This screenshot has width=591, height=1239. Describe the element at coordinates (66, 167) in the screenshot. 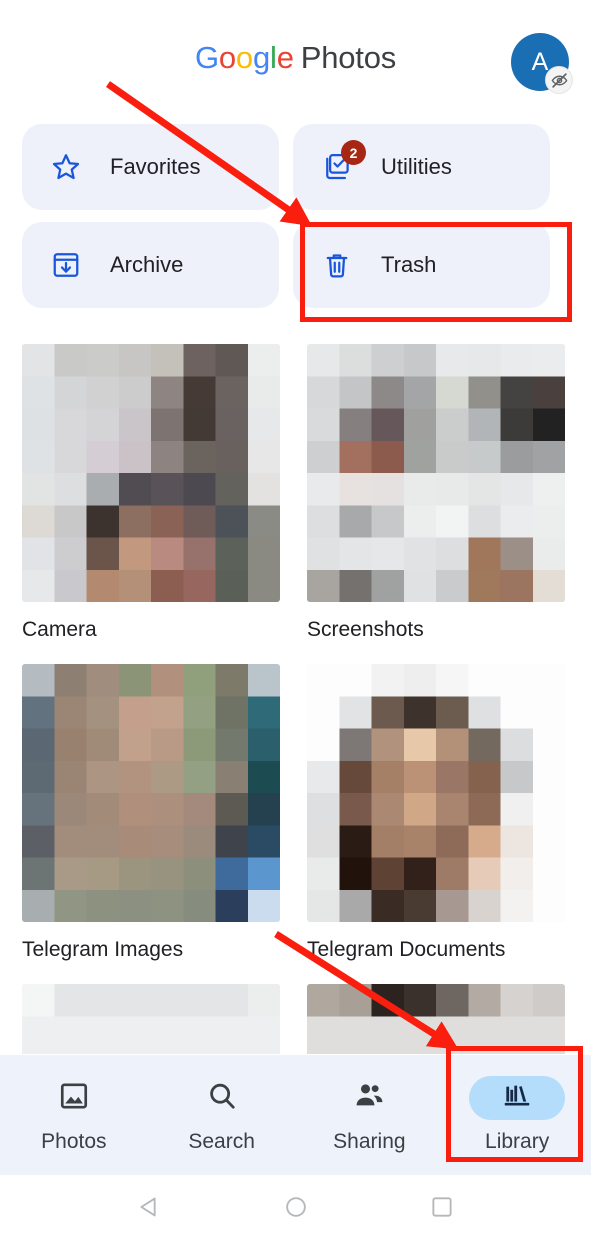

I see `star-outline-icon` at that location.